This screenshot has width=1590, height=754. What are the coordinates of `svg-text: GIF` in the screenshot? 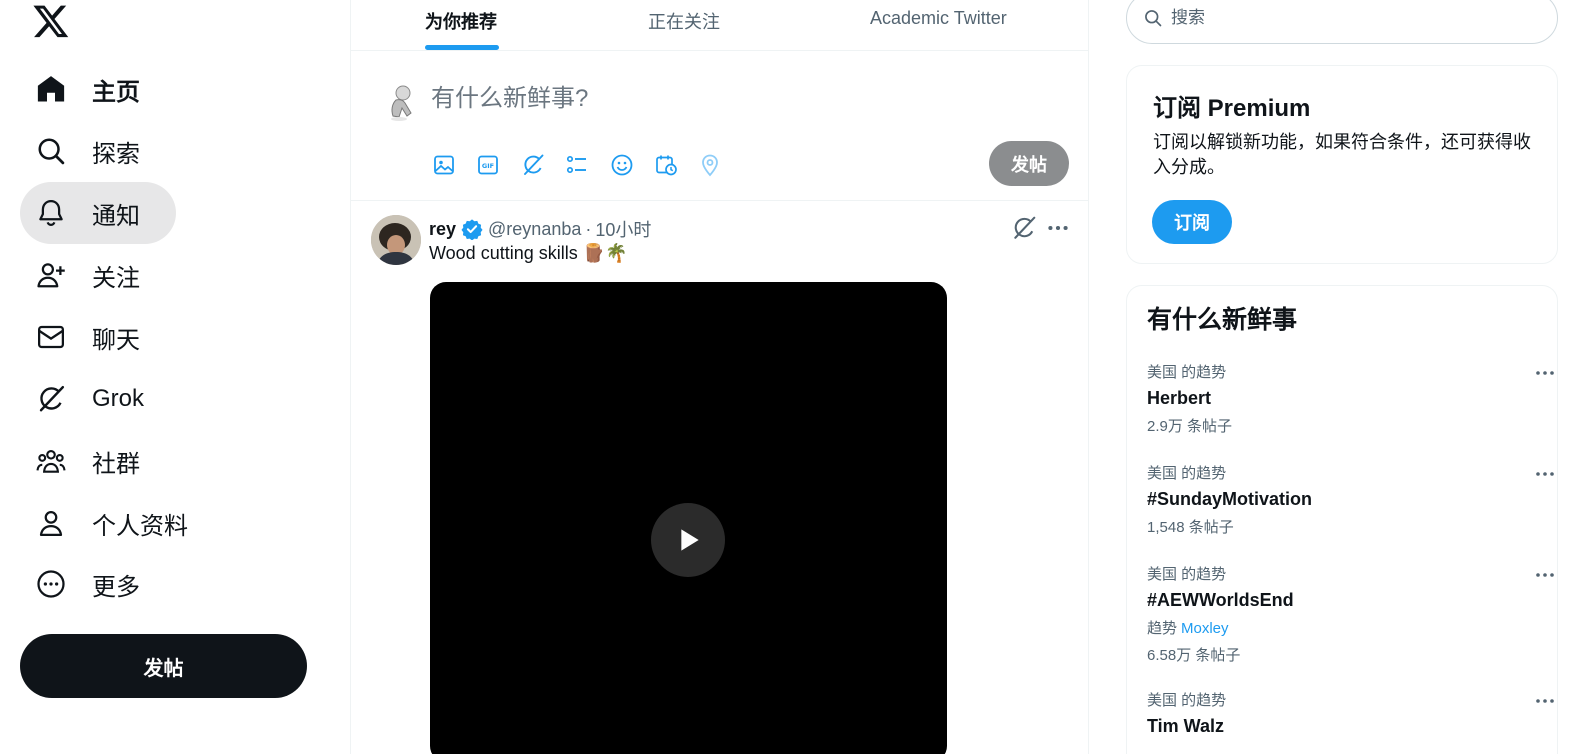 It's located at (488, 166).